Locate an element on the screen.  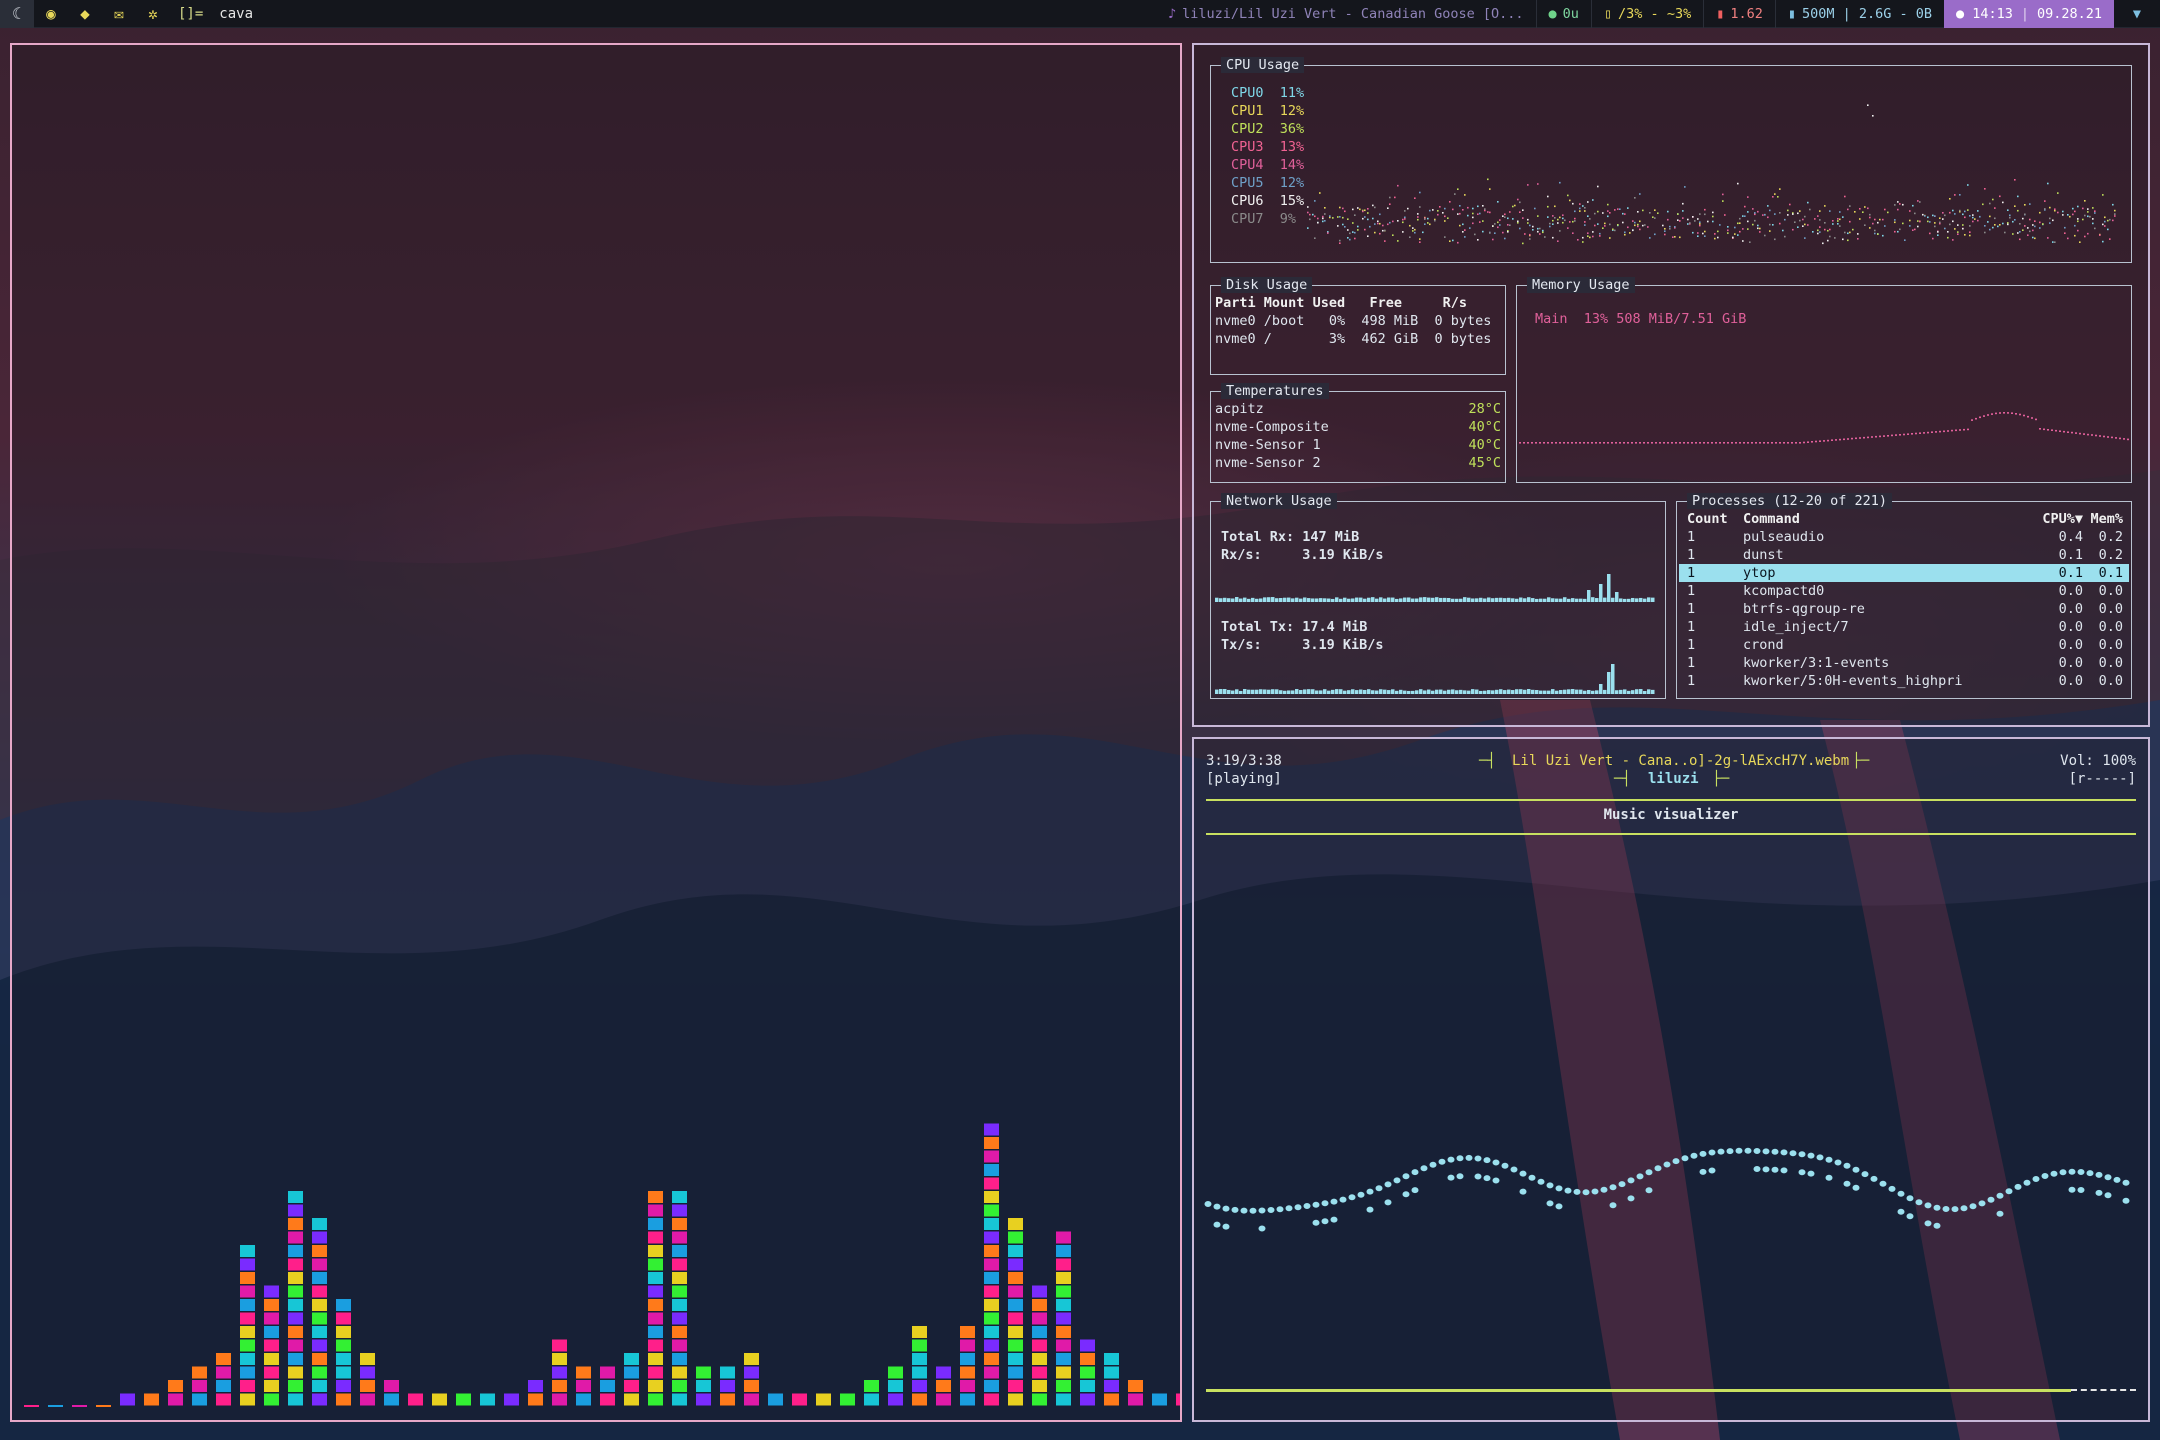
cpu-panel-title: CPU Usage is located at coordinates (1263, 65).